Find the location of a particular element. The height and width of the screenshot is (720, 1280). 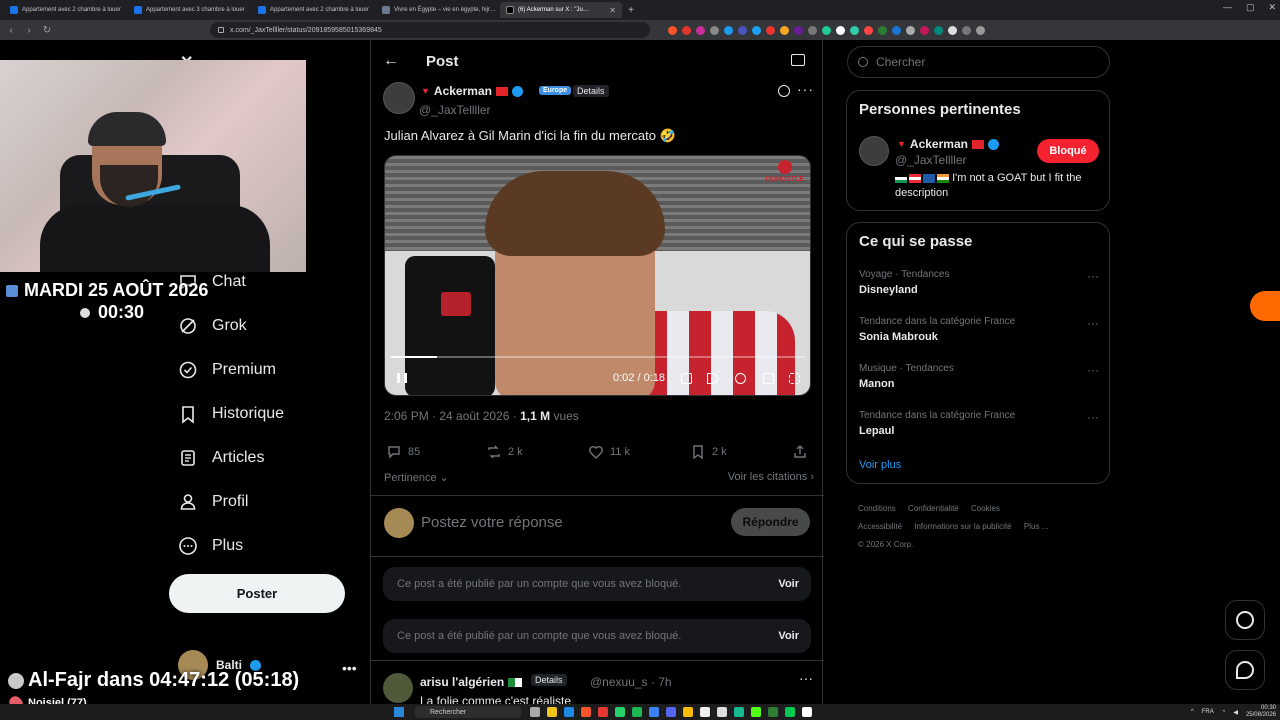

back-nav-icon: ‹ is located at coordinates (11, 30).